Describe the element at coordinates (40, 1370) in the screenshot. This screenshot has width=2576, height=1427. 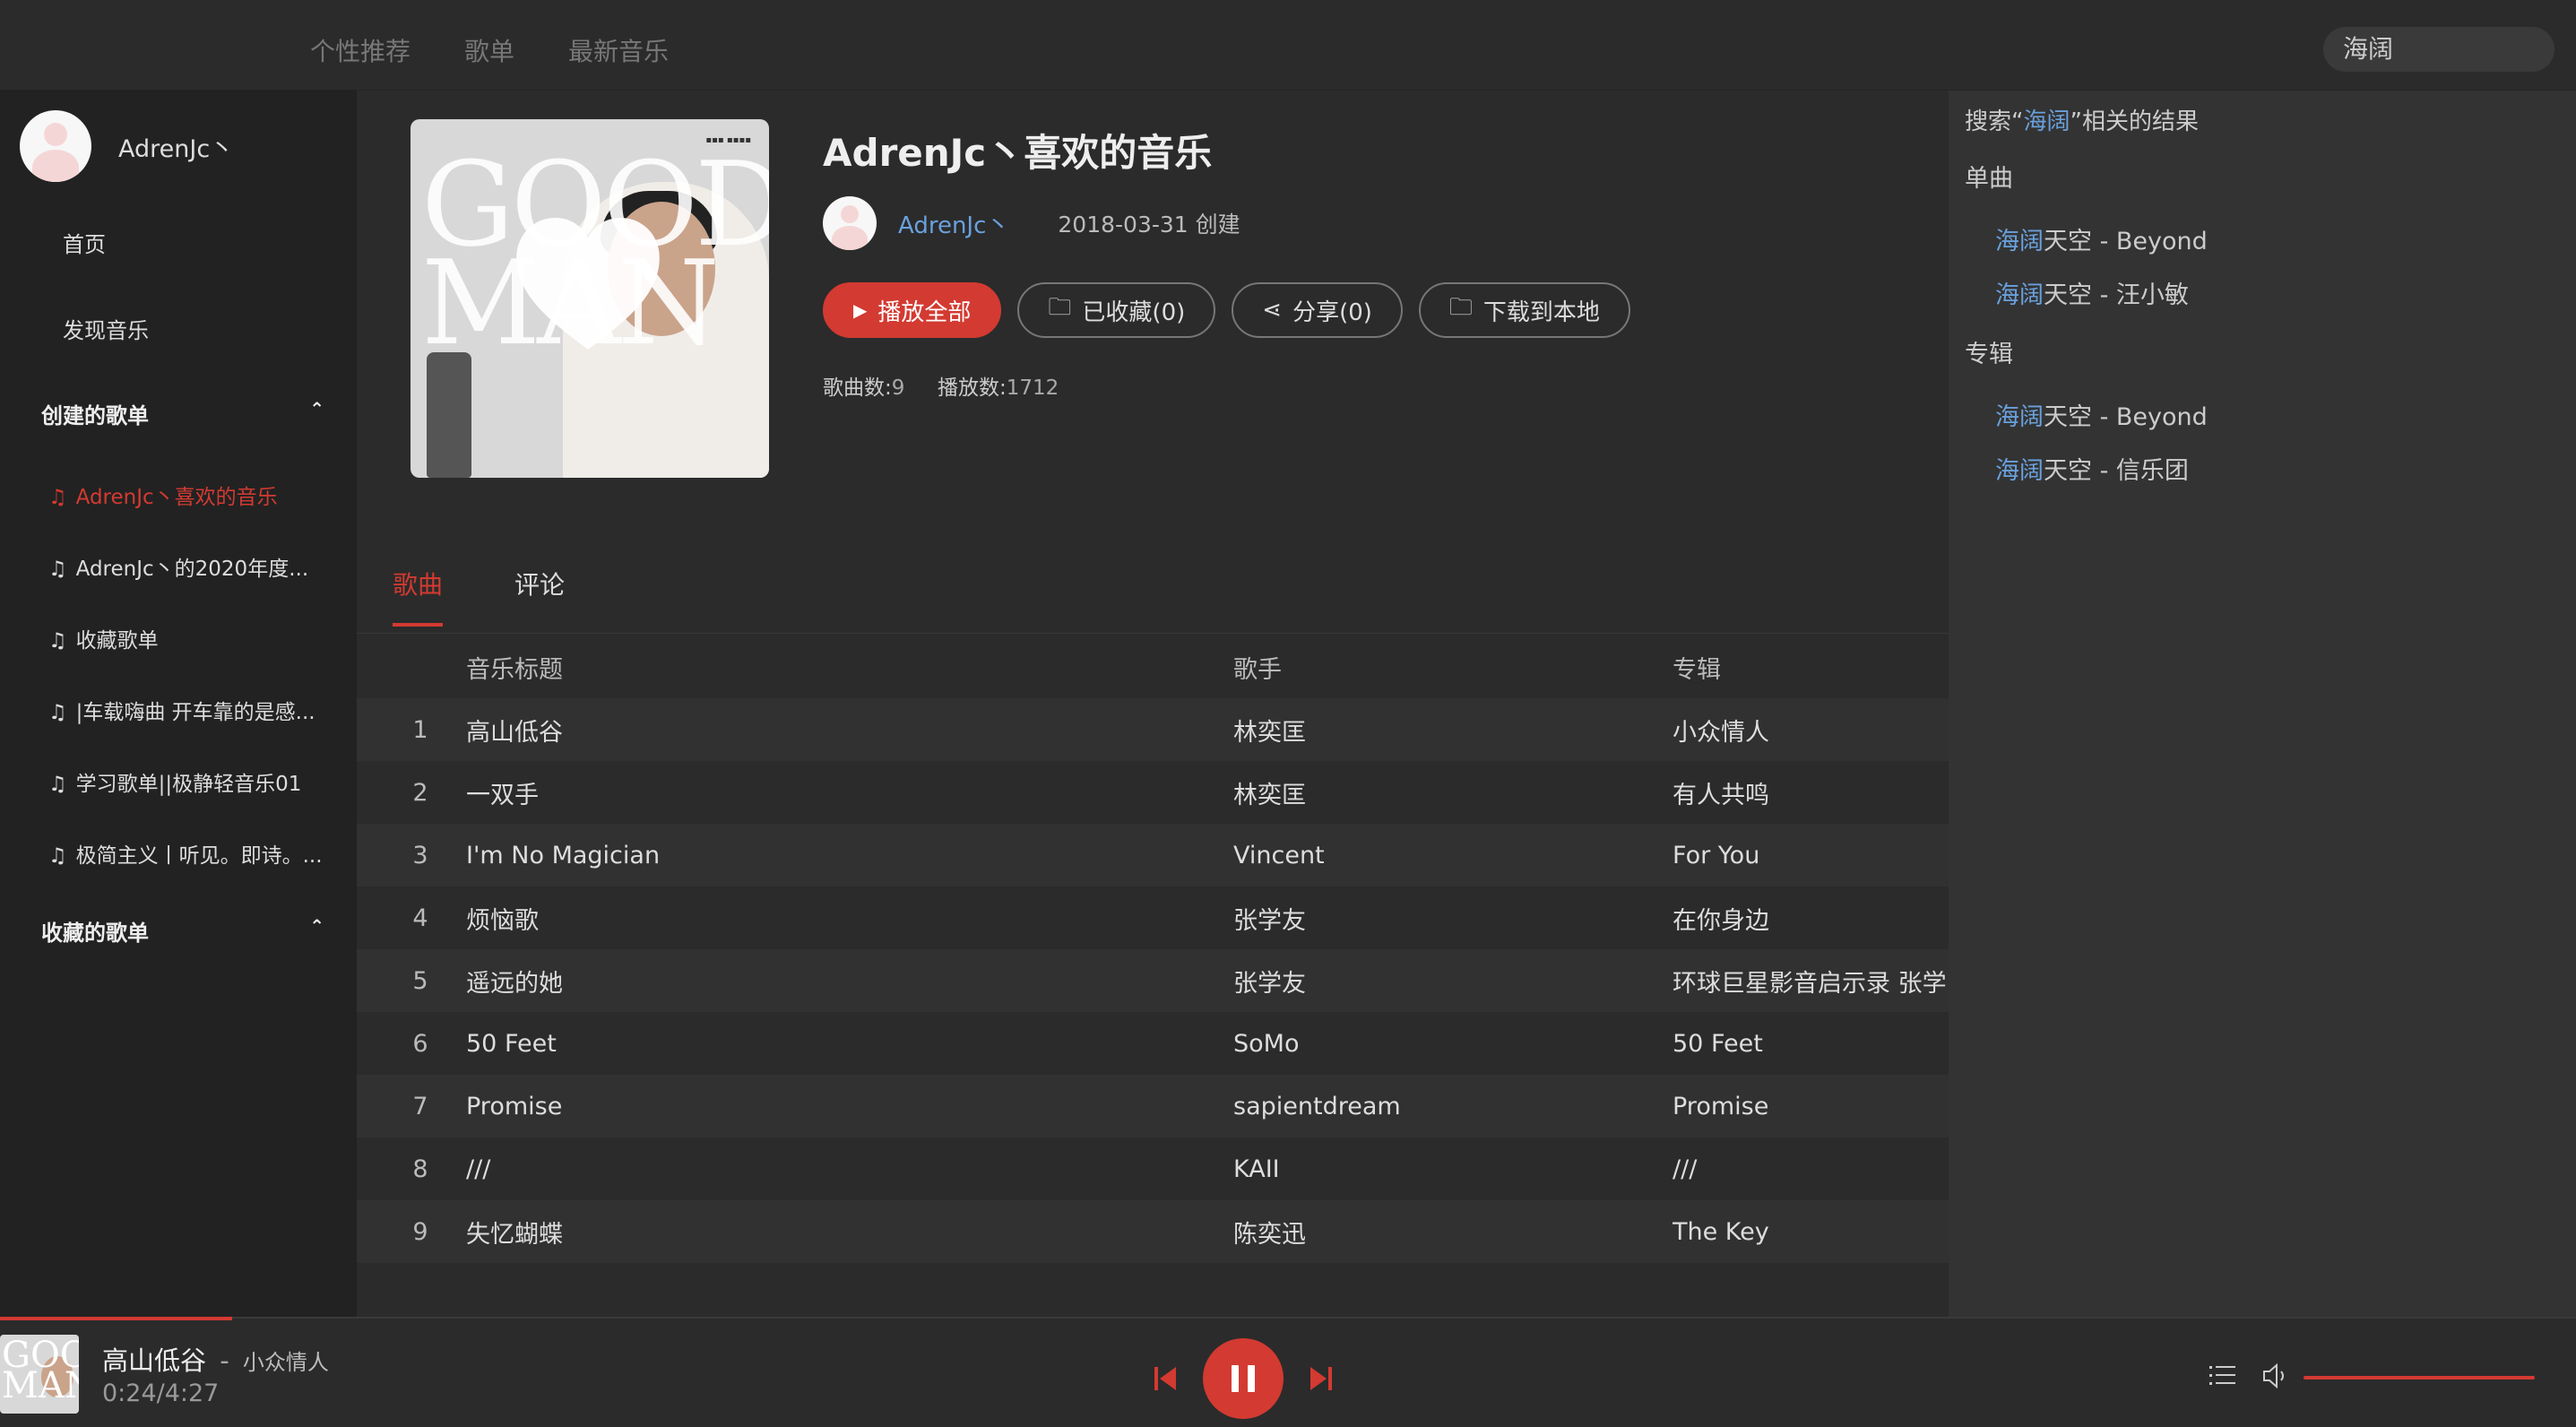
I see `cover-text: GOOD MAN` at that location.